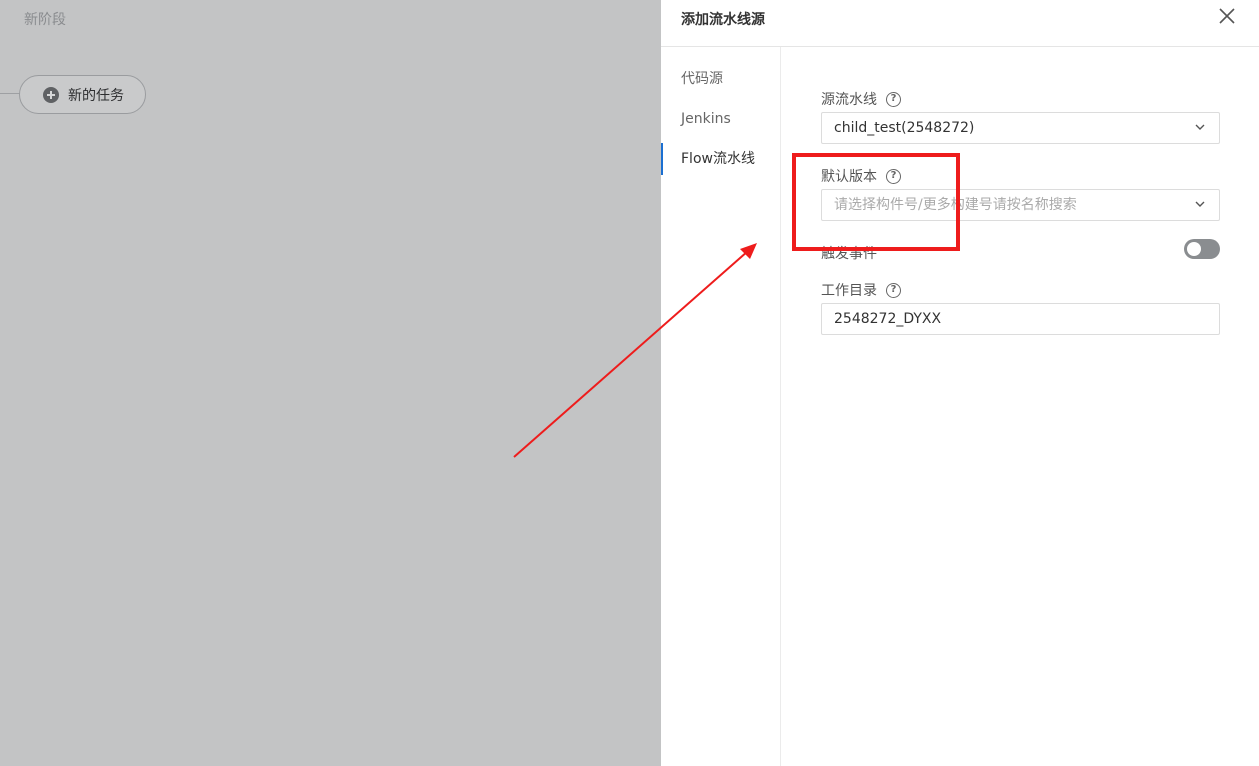  I want to click on work-dir-label: 工作目录 ?, so click(861, 290).